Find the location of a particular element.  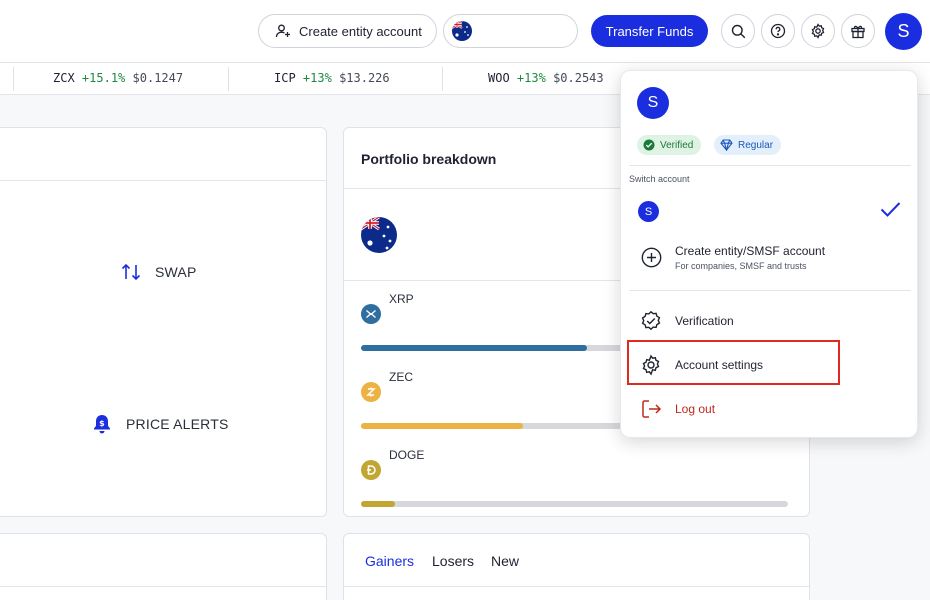

create-entity-subtitle: For companies, SMSF and trusts is located at coordinates (741, 265).